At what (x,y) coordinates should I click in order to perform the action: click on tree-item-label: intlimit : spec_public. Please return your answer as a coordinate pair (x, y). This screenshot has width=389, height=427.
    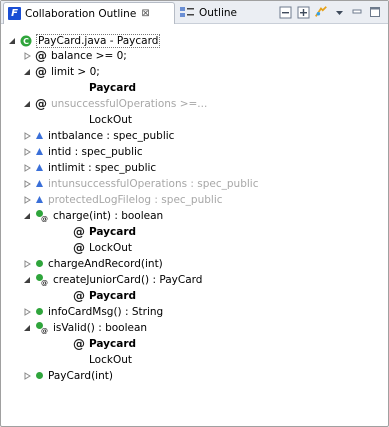
    Looking at the image, I should click on (102, 167).